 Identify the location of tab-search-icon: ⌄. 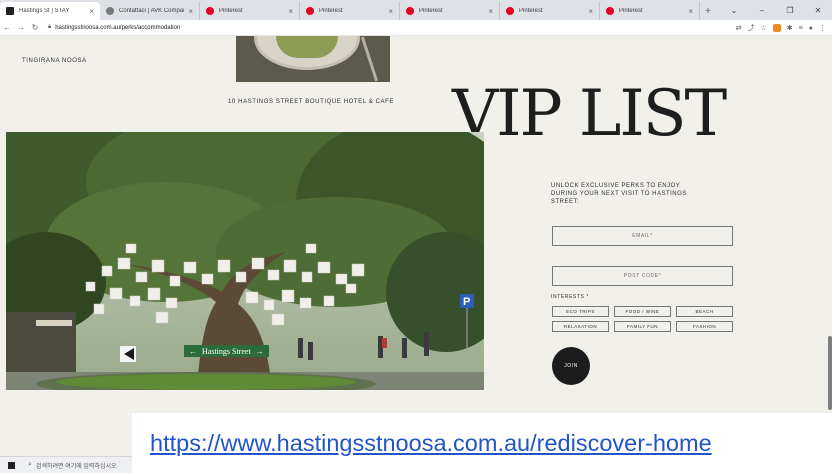
(734, 10).